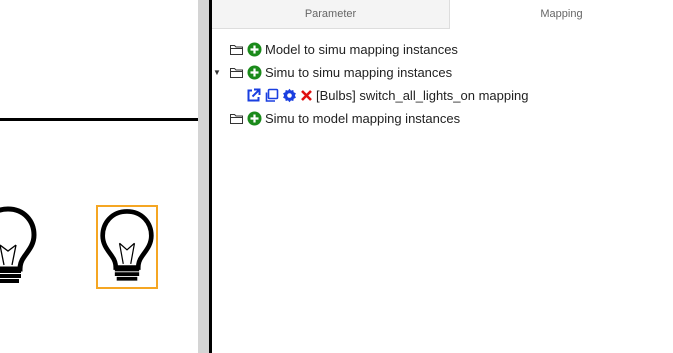 The height and width of the screenshot is (353, 673). I want to click on tree-node-label: Simu to model mapping instances, so click(363, 118).